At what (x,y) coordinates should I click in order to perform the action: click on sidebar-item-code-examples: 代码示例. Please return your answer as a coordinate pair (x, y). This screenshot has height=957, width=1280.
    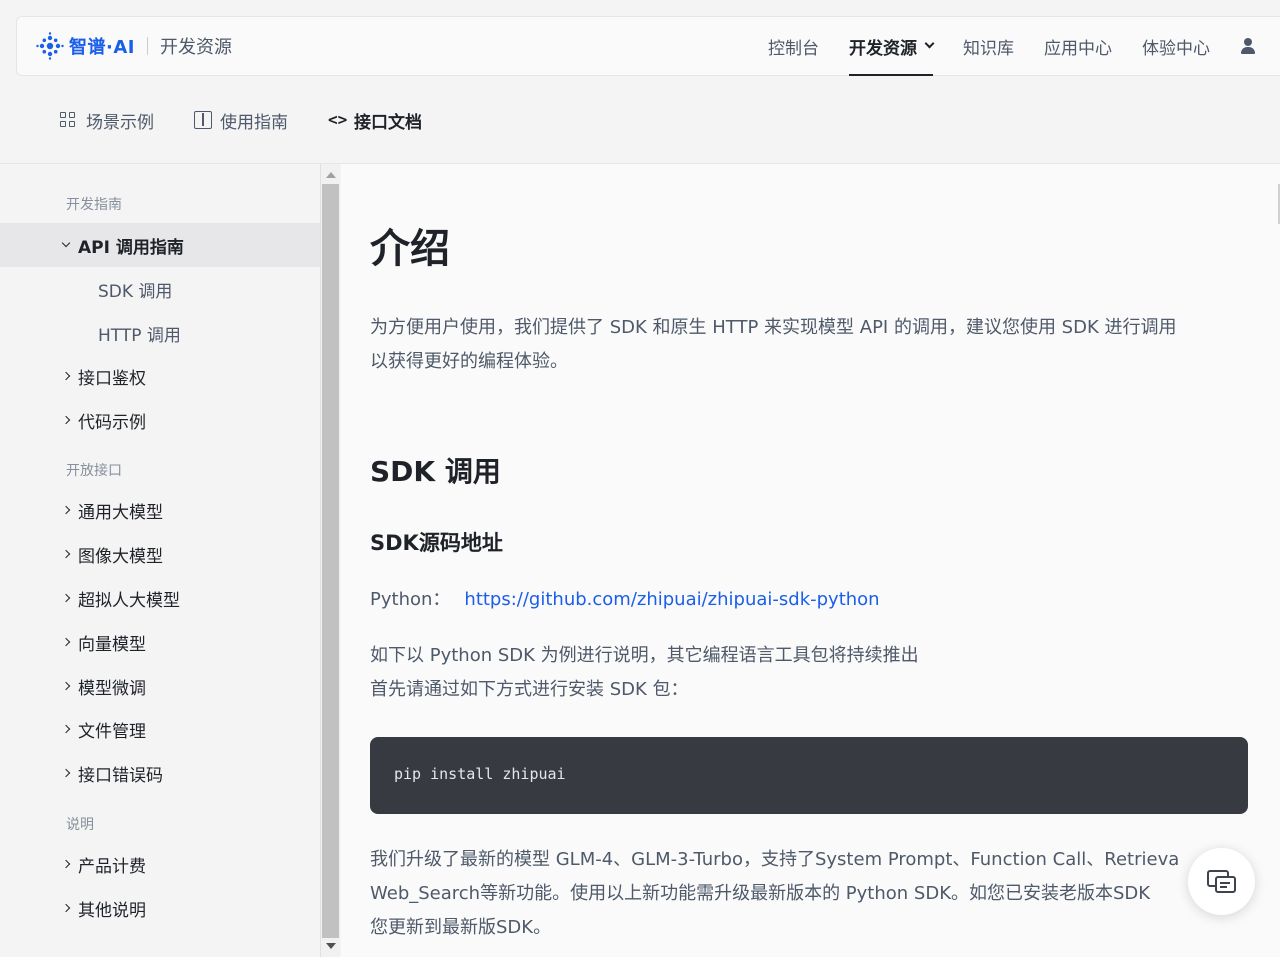
    Looking at the image, I should click on (160, 420).